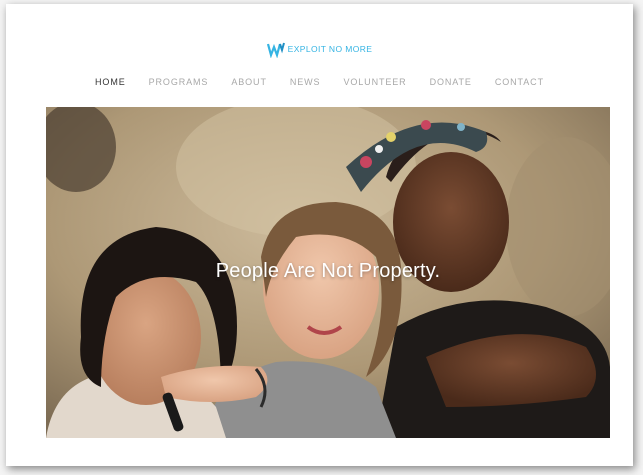 This screenshot has height=475, width=643. Describe the element at coordinates (110, 82) in the screenshot. I see `nav-home: HOME` at that location.